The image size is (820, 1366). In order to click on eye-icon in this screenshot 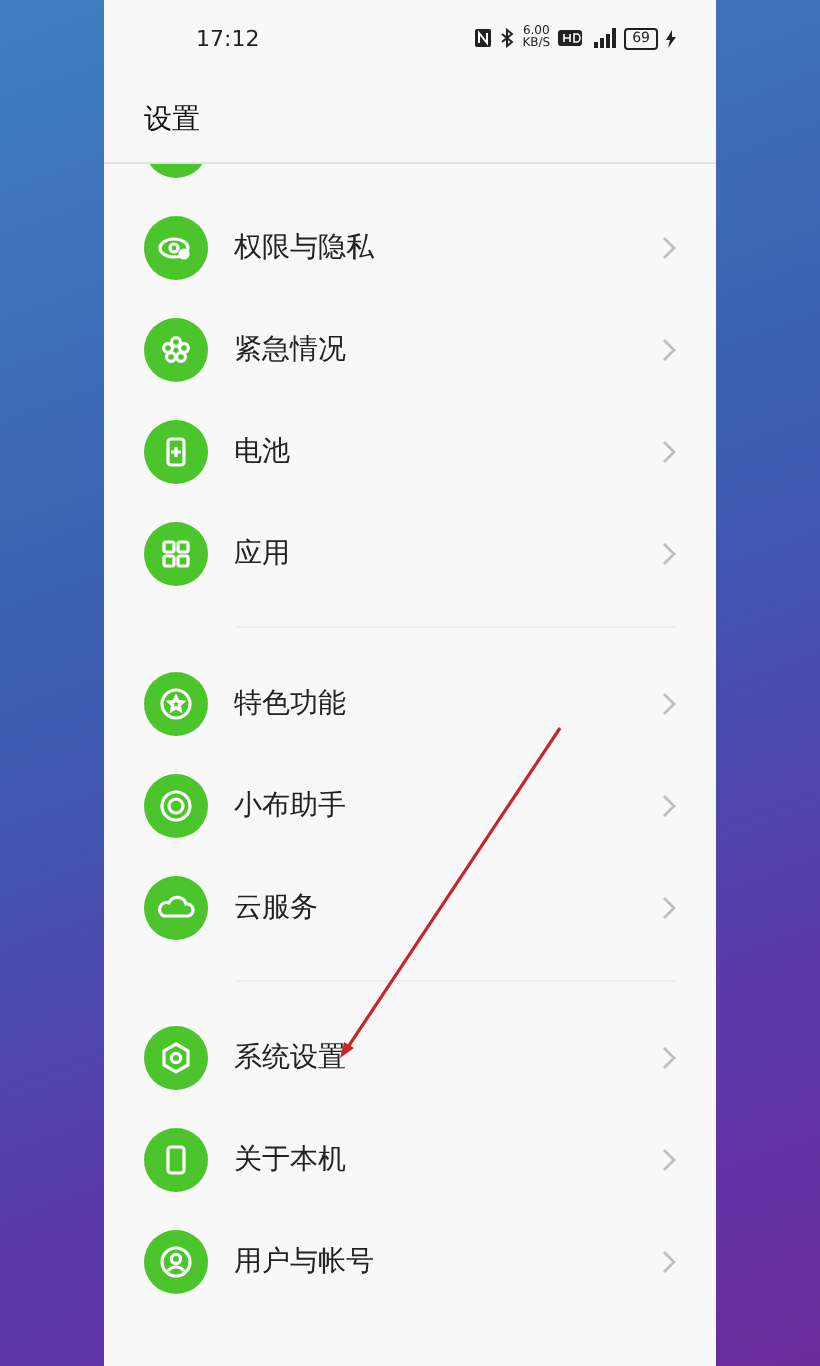, I will do `click(176, 247)`.